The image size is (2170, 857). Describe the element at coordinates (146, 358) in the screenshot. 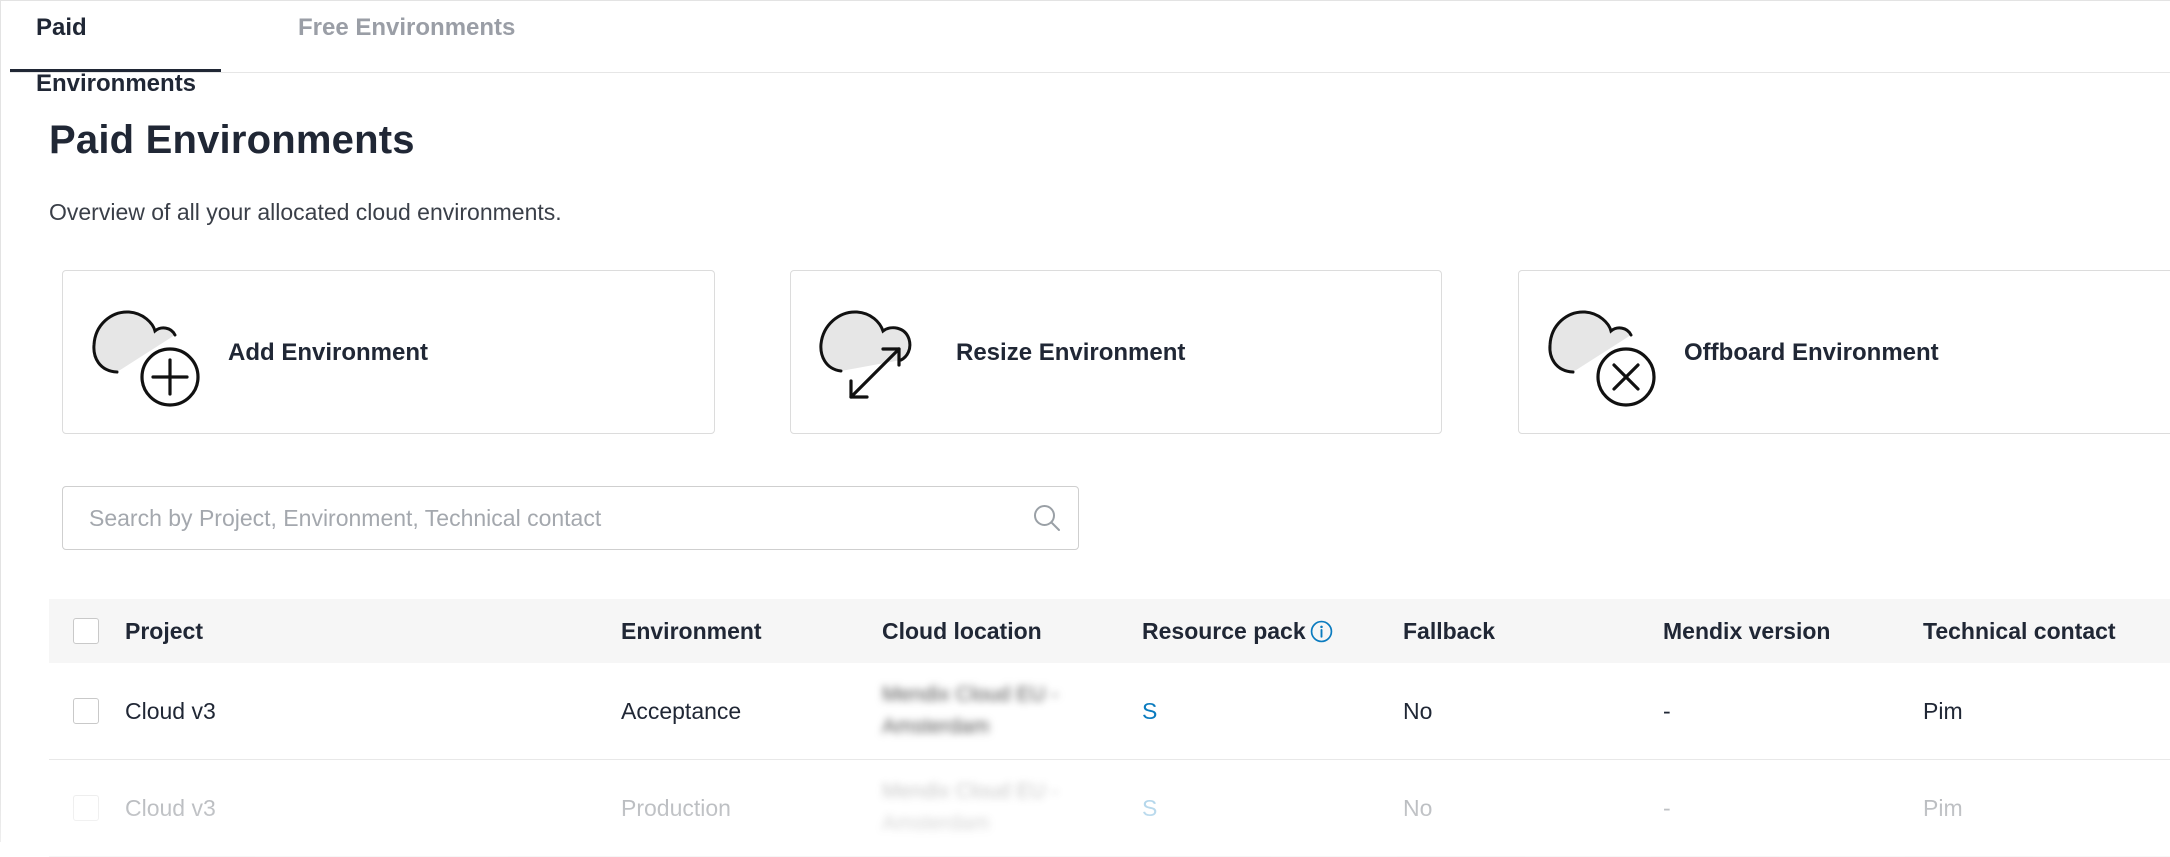

I see `cloud-add-icon` at that location.